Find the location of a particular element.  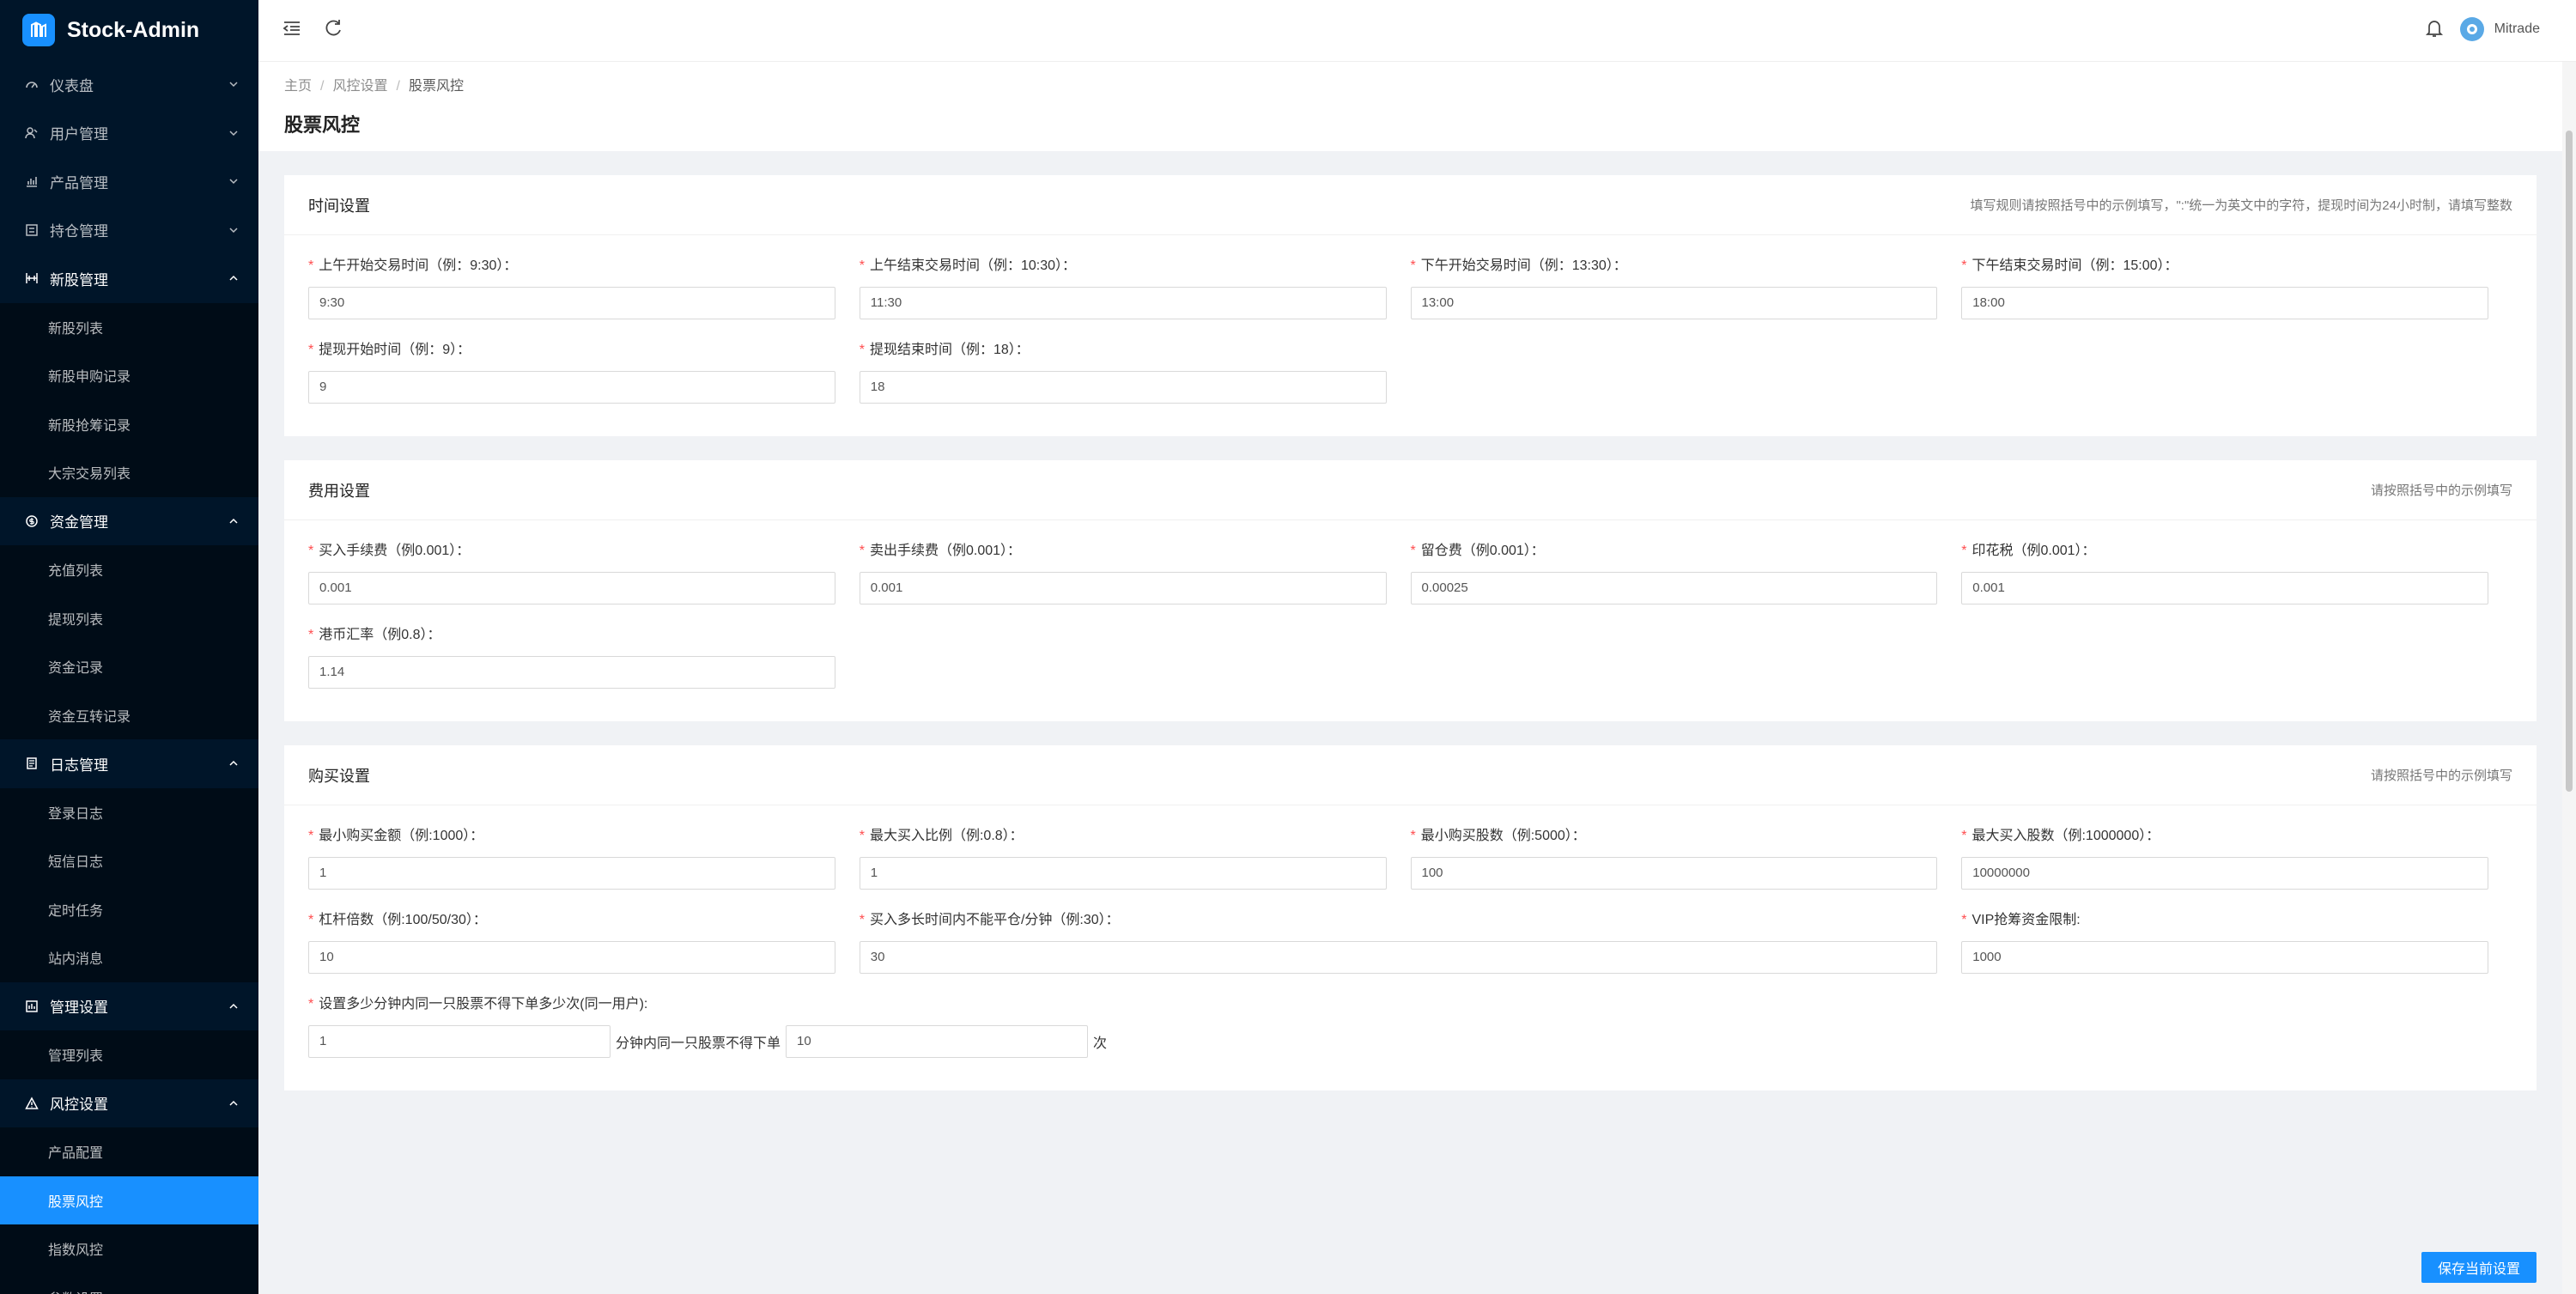

menu-label: 管理设置 is located at coordinates (79, 1008).